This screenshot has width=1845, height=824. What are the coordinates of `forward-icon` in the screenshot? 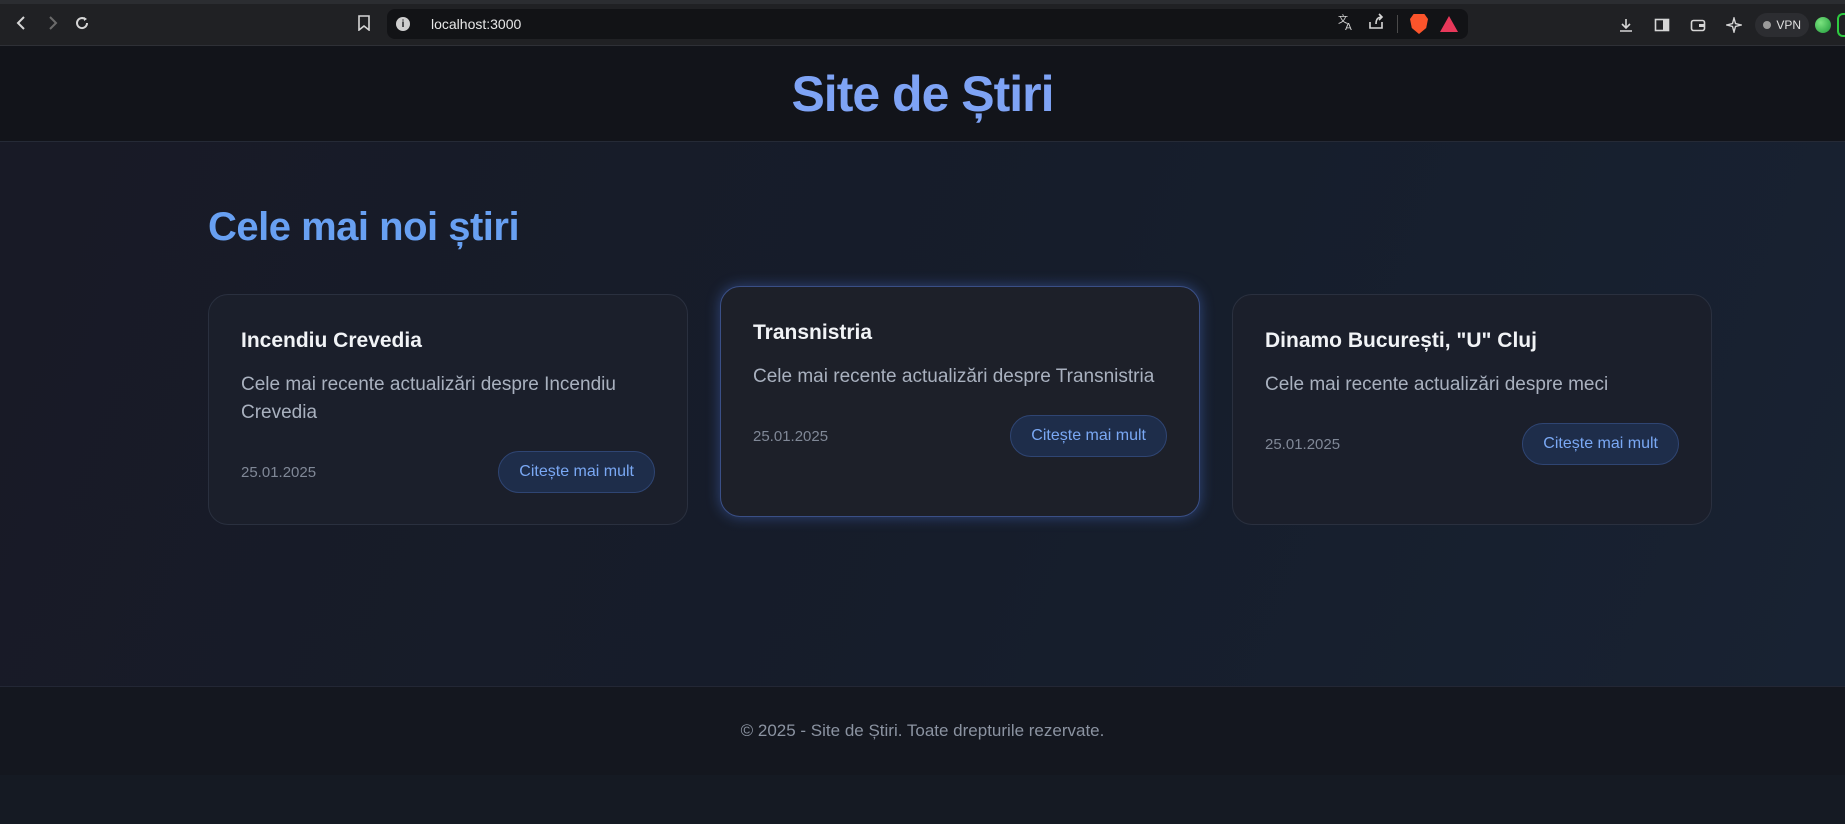 It's located at (52, 23).